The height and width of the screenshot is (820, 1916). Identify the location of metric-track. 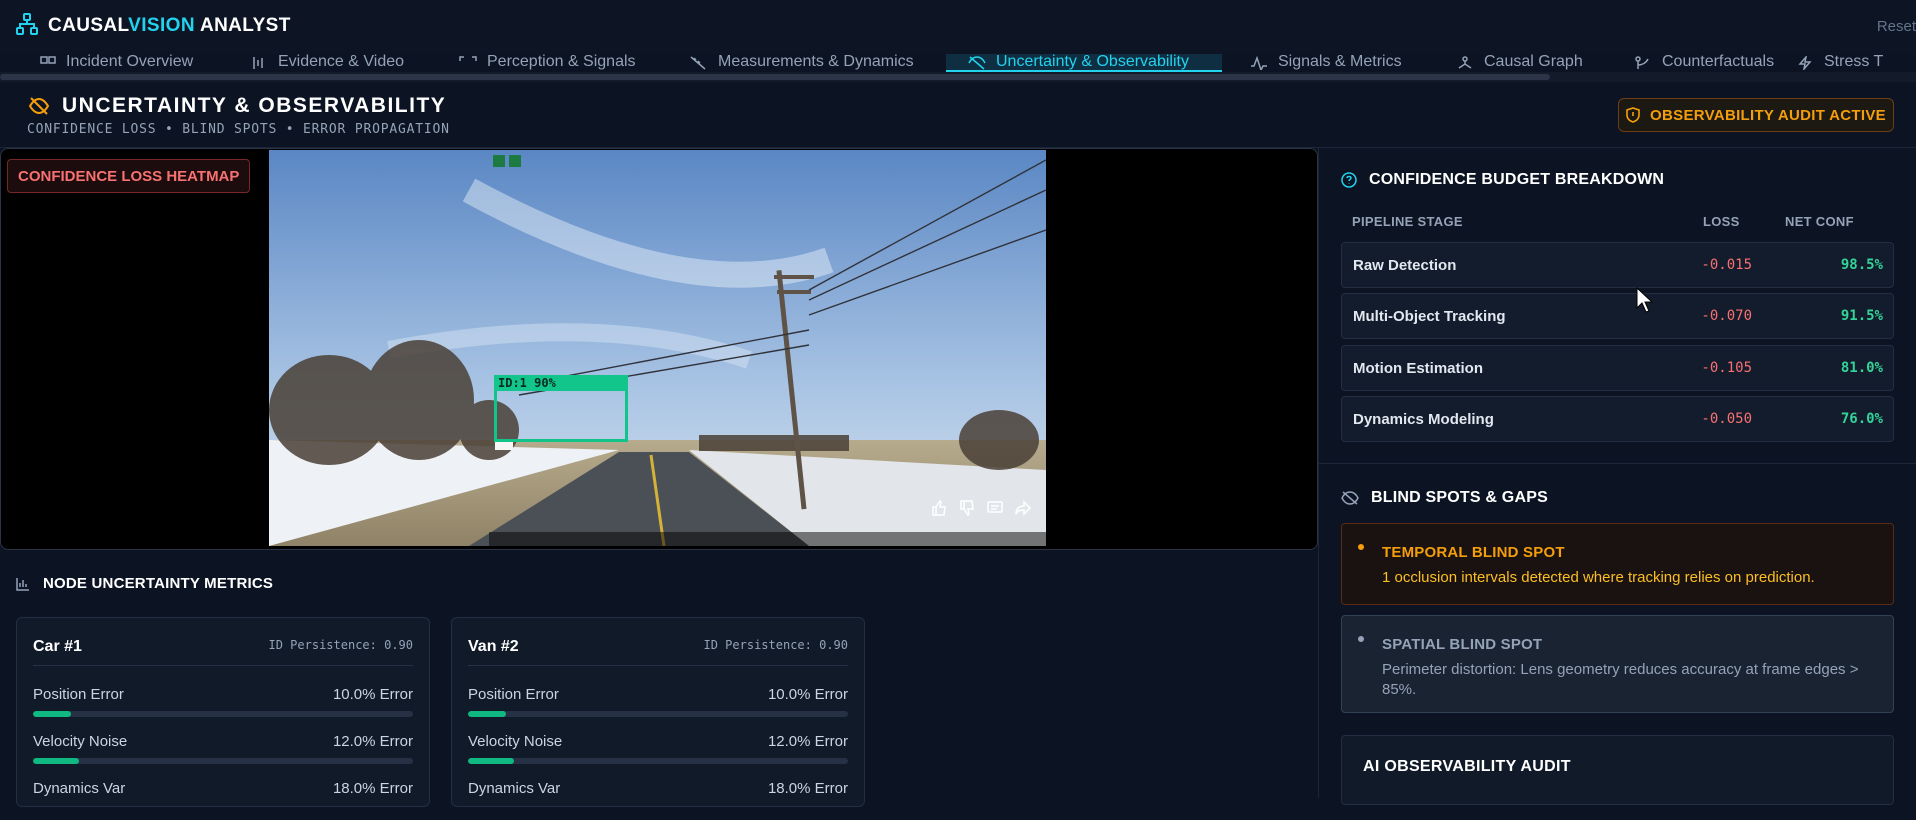
(223, 761).